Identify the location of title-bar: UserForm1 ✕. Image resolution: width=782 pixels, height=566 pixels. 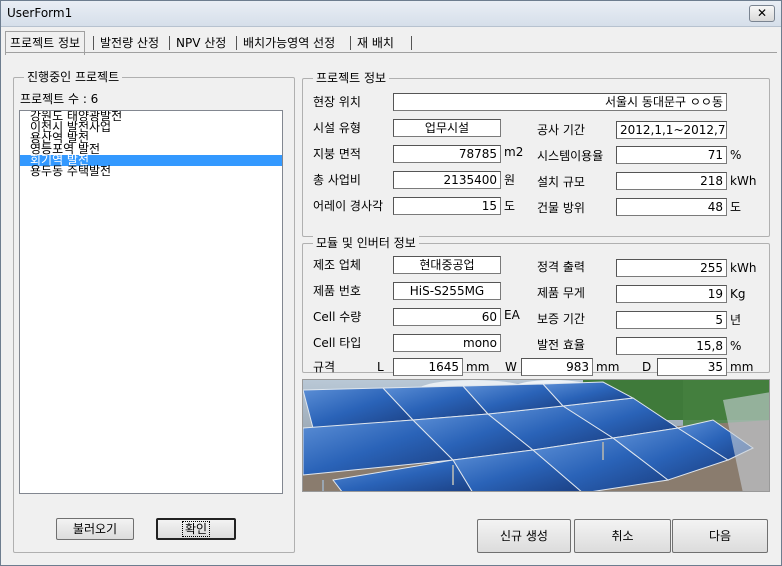
(391, 14).